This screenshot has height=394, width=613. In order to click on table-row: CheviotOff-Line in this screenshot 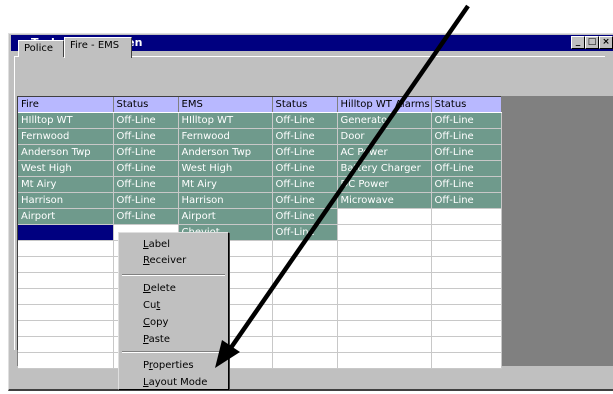, I will do `click(260, 232)`.